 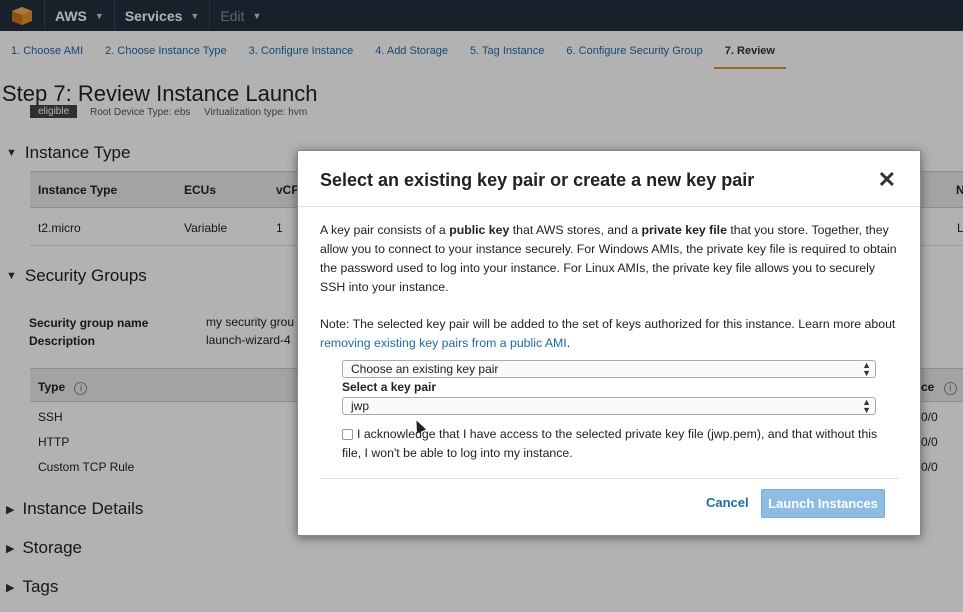 What do you see at coordinates (727, 502) in the screenshot?
I see `cancel-button: Cancel` at bounding box center [727, 502].